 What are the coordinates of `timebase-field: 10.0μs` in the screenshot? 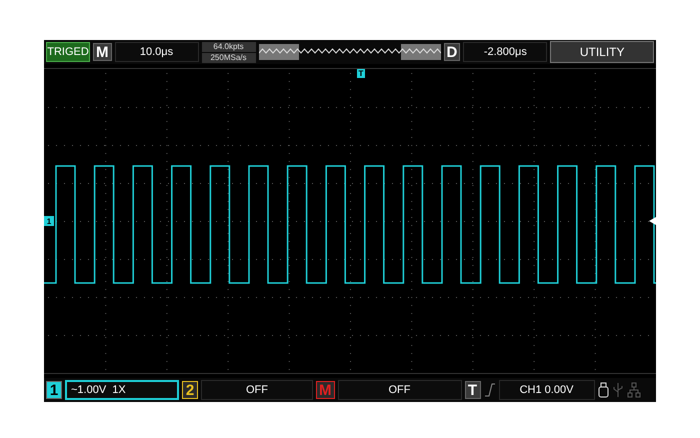 It's located at (156, 52).